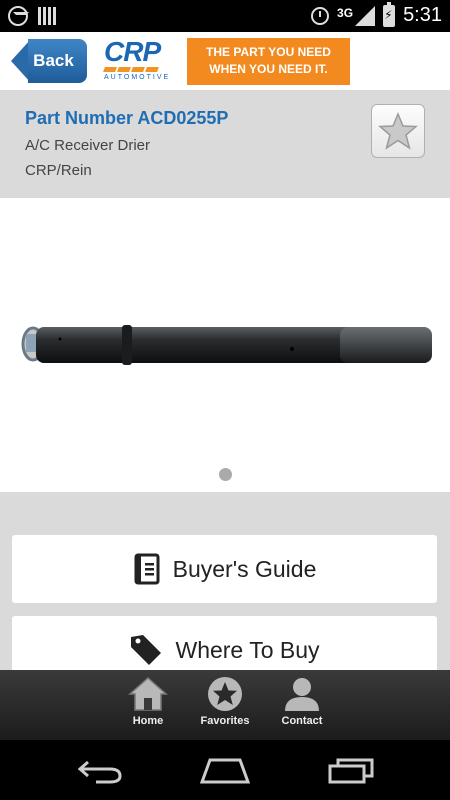 The width and height of the screenshot is (450, 800). I want to click on alarm-icon, so click(320, 15).